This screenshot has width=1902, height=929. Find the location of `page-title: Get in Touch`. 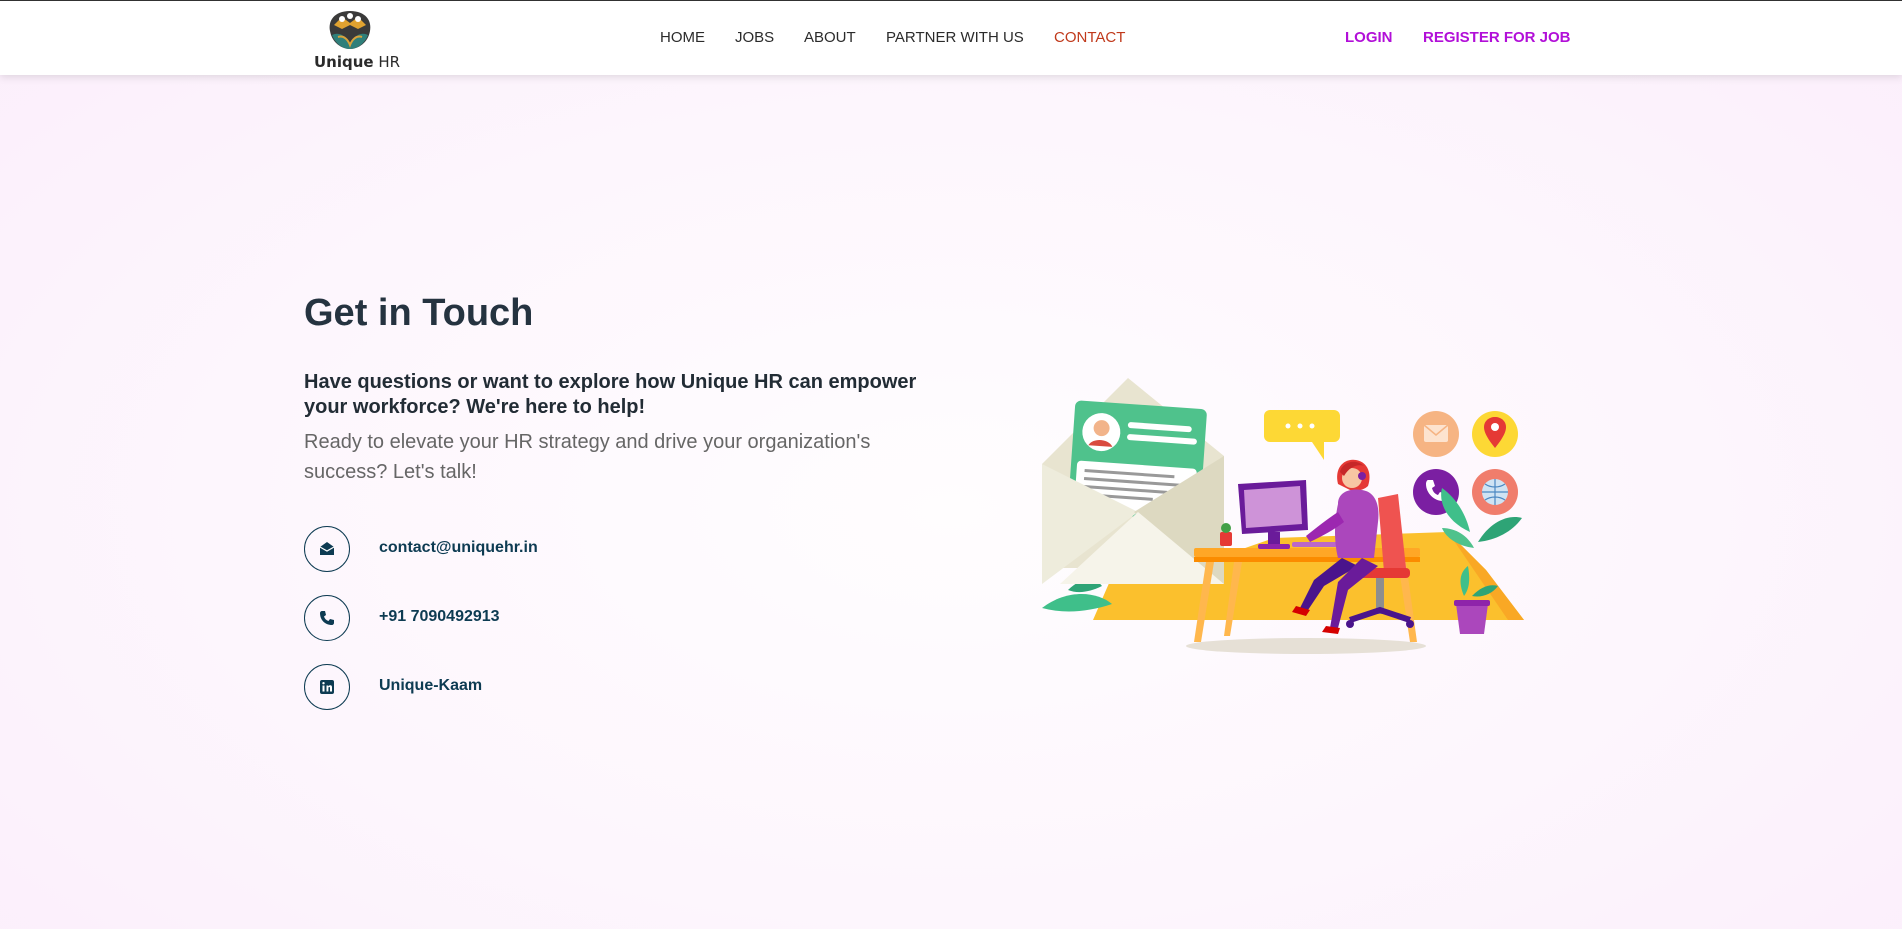

page-title: Get in Touch is located at coordinates (419, 313).